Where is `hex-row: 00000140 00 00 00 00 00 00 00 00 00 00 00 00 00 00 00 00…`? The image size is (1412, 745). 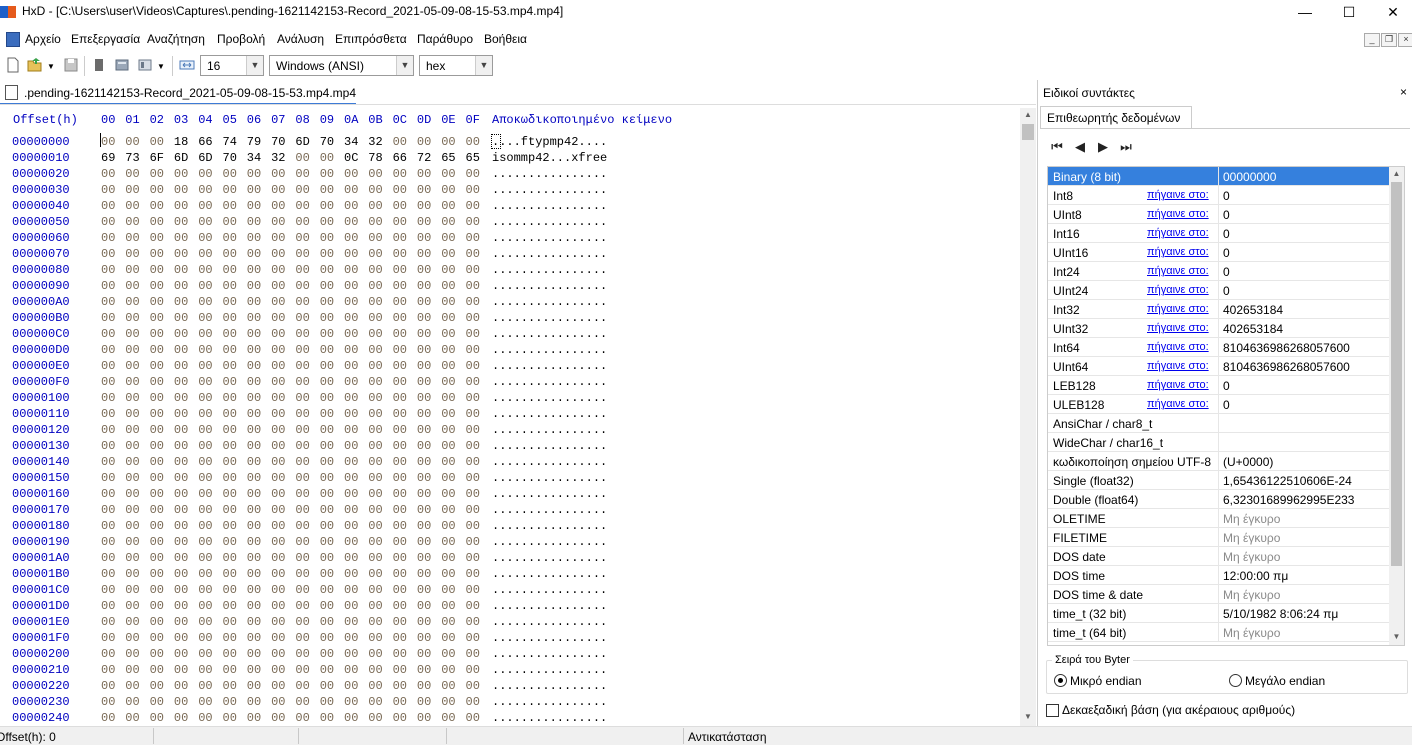 hex-row: 00000140 00 00 00 00 00 00 00 00 00 00 00 00 00 00 00 00… is located at coordinates (510, 463).